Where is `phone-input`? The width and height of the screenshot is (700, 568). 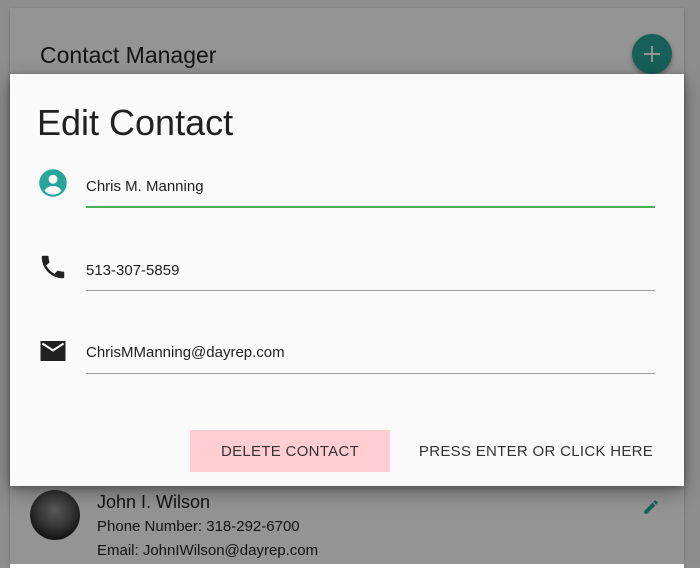 phone-input is located at coordinates (370, 270).